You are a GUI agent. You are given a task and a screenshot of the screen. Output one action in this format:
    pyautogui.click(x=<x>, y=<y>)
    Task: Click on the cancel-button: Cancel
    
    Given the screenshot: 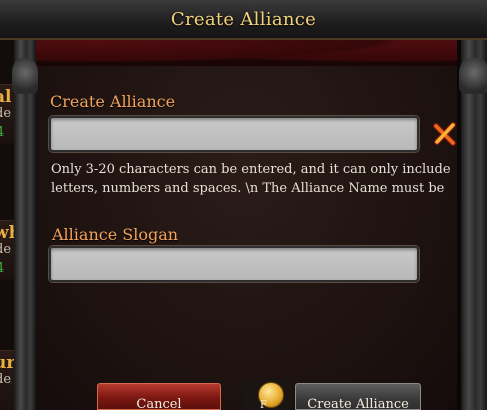 What is the action you would take?
    pyautogui.click(x=159, y=396)
    